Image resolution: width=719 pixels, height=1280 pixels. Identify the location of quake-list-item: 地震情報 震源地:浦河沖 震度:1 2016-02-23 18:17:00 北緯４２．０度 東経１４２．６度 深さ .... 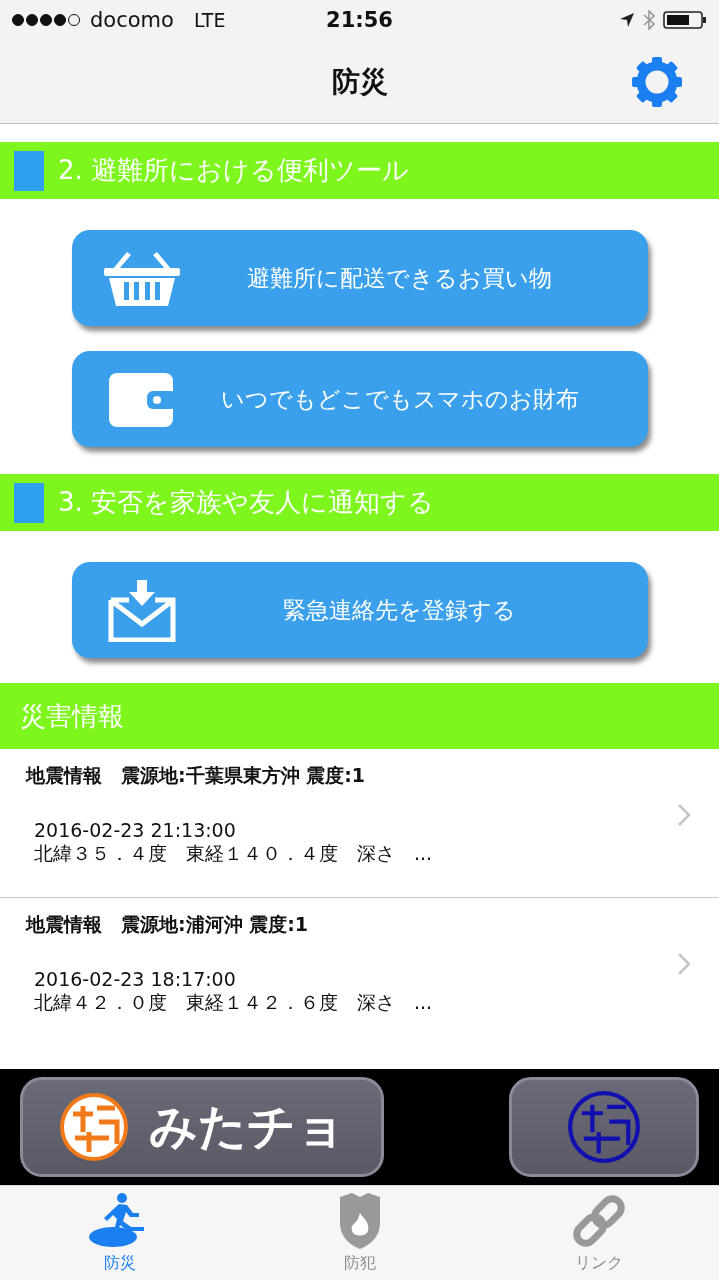
(359, 972).